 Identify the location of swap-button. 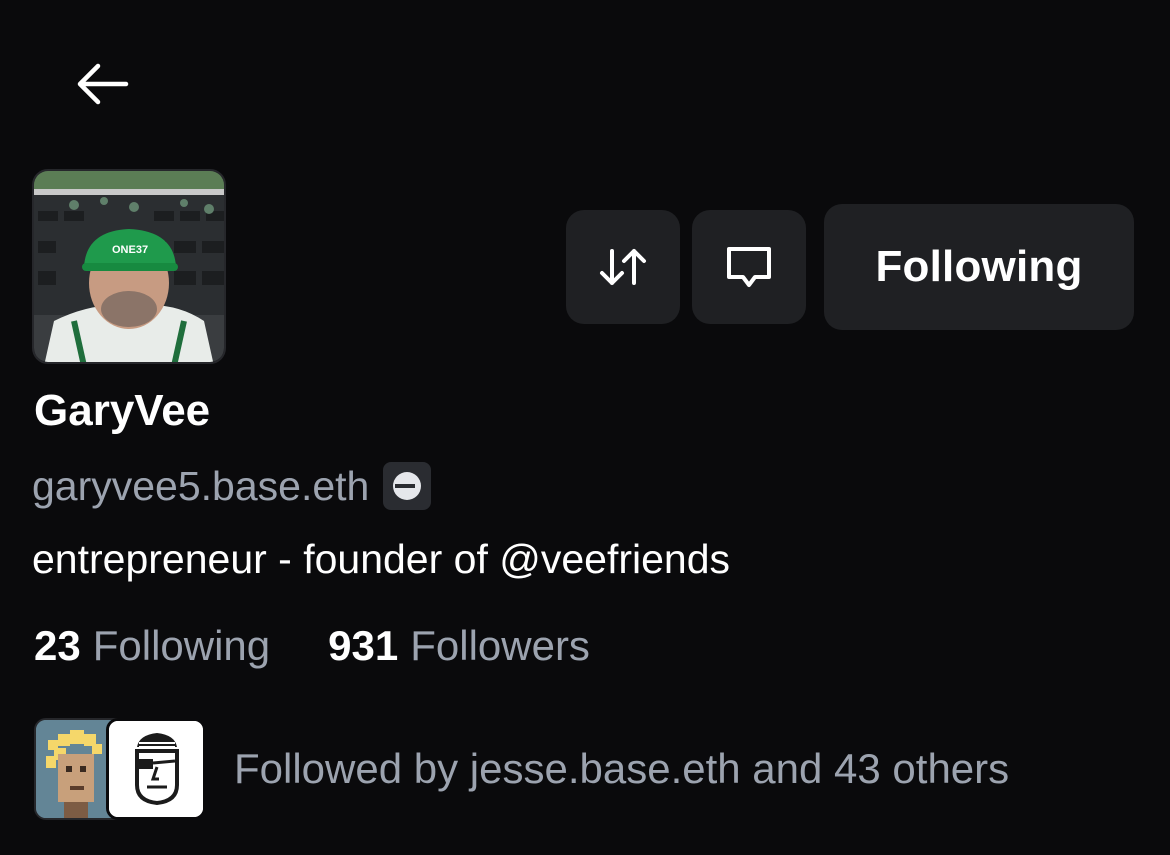
(623, 267).